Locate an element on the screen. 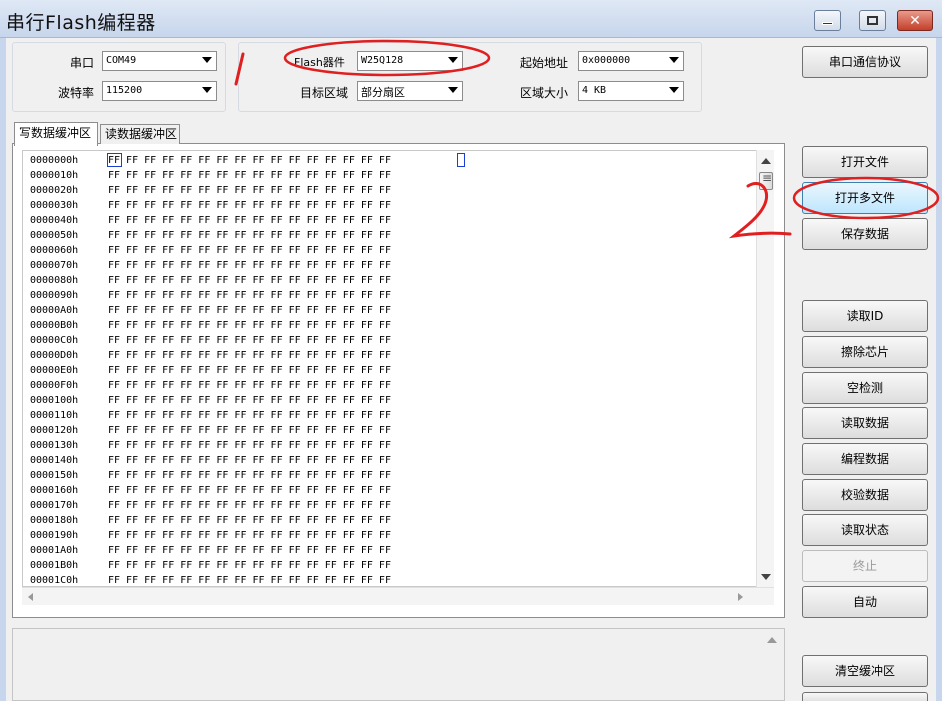 This screenshot has width=942, height=701. maximize-icon is located at coordinates (872, 20).